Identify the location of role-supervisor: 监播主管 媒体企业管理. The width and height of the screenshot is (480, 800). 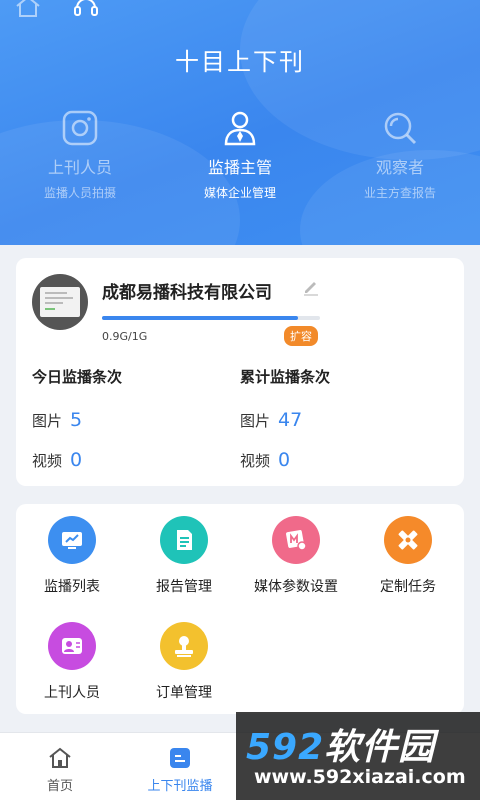
(240, 154).